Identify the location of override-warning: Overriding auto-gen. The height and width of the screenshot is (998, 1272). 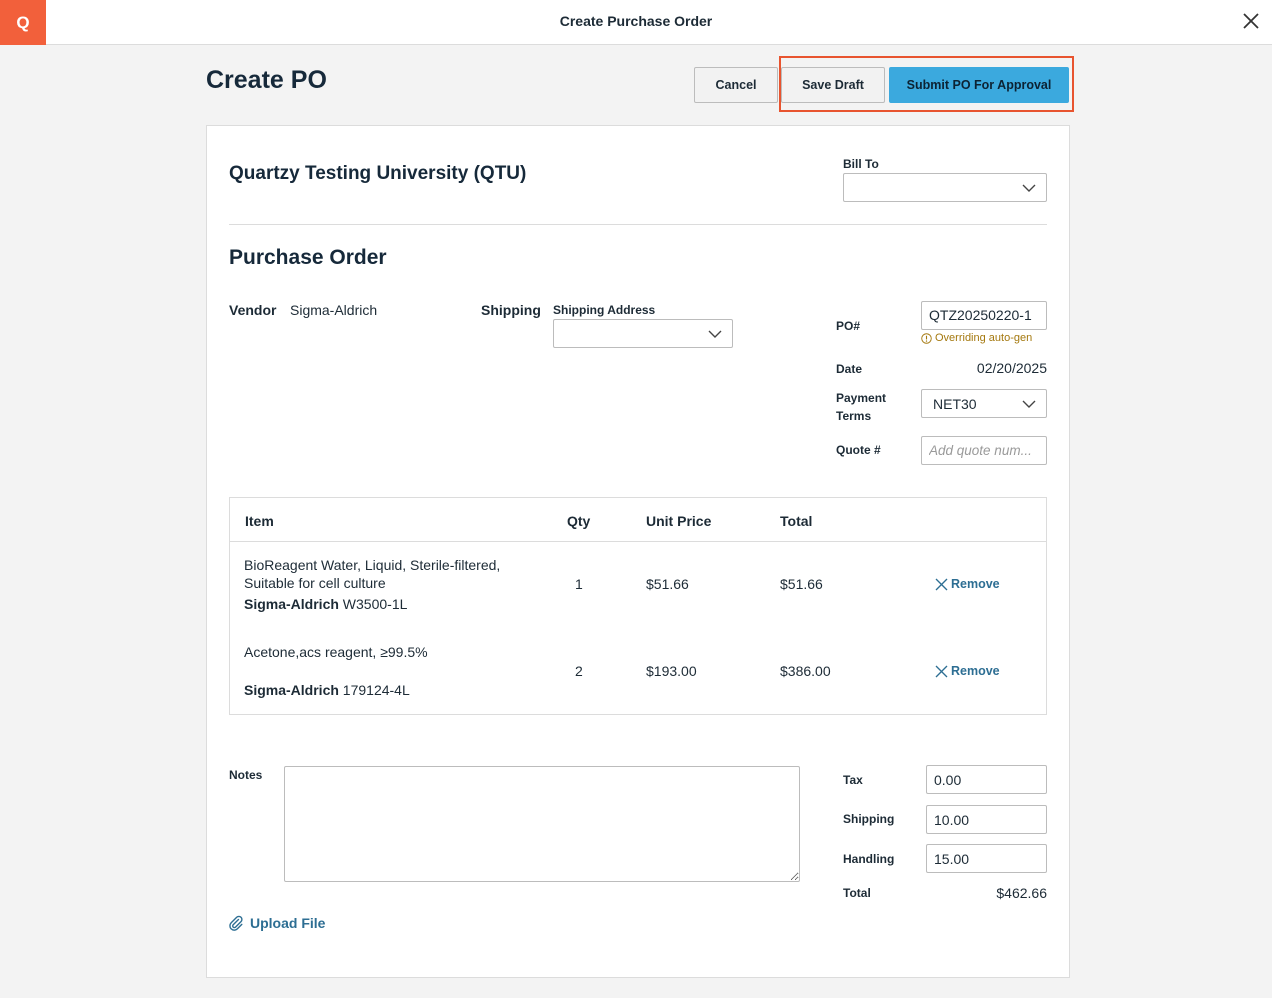
(976, 338).